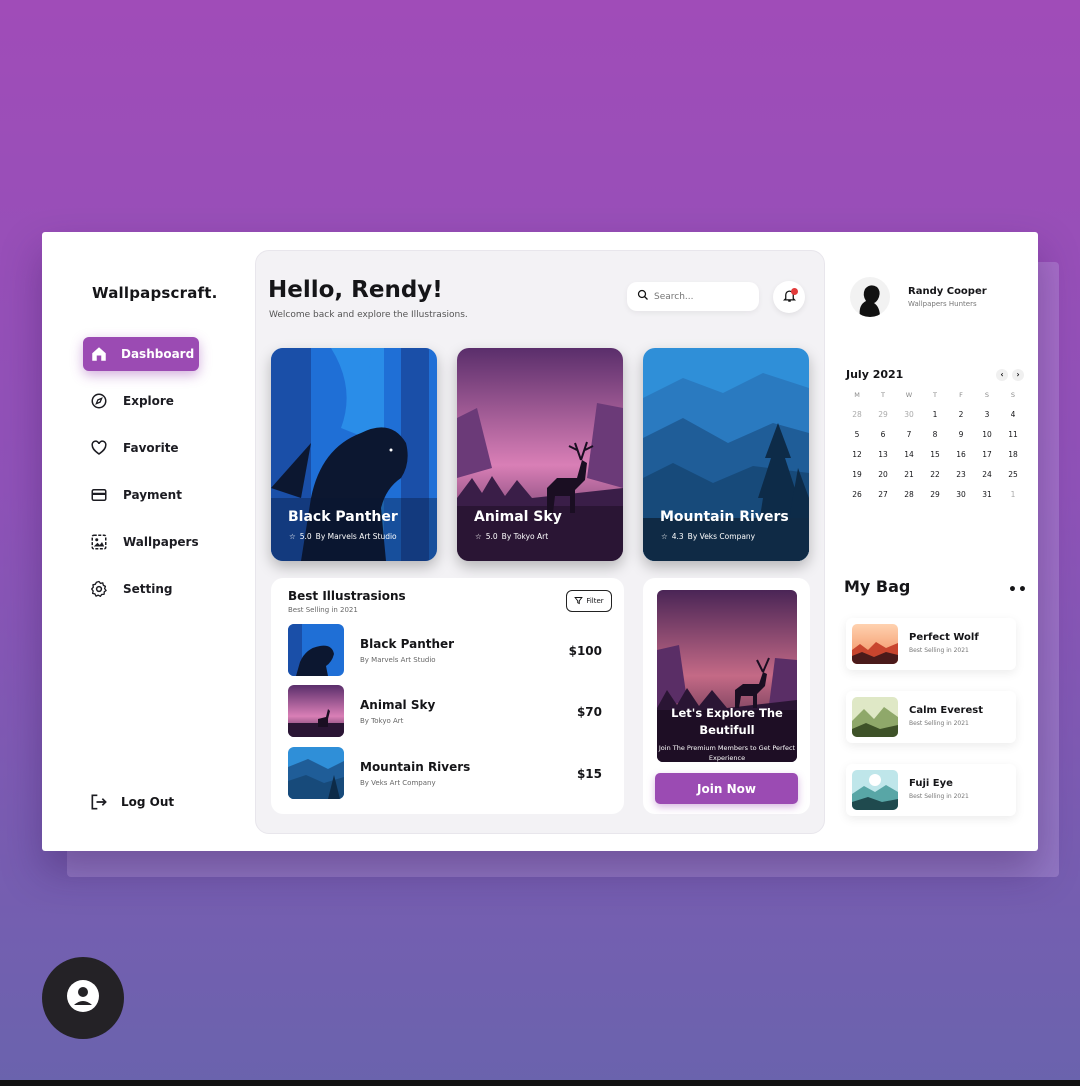 The image size is (1080, 1086). What do you see at coordinates (931, 717) in the screenshot?
I see `bag-item: Calm Everest Best Selling in 2021` at bounding box center [931, 717].